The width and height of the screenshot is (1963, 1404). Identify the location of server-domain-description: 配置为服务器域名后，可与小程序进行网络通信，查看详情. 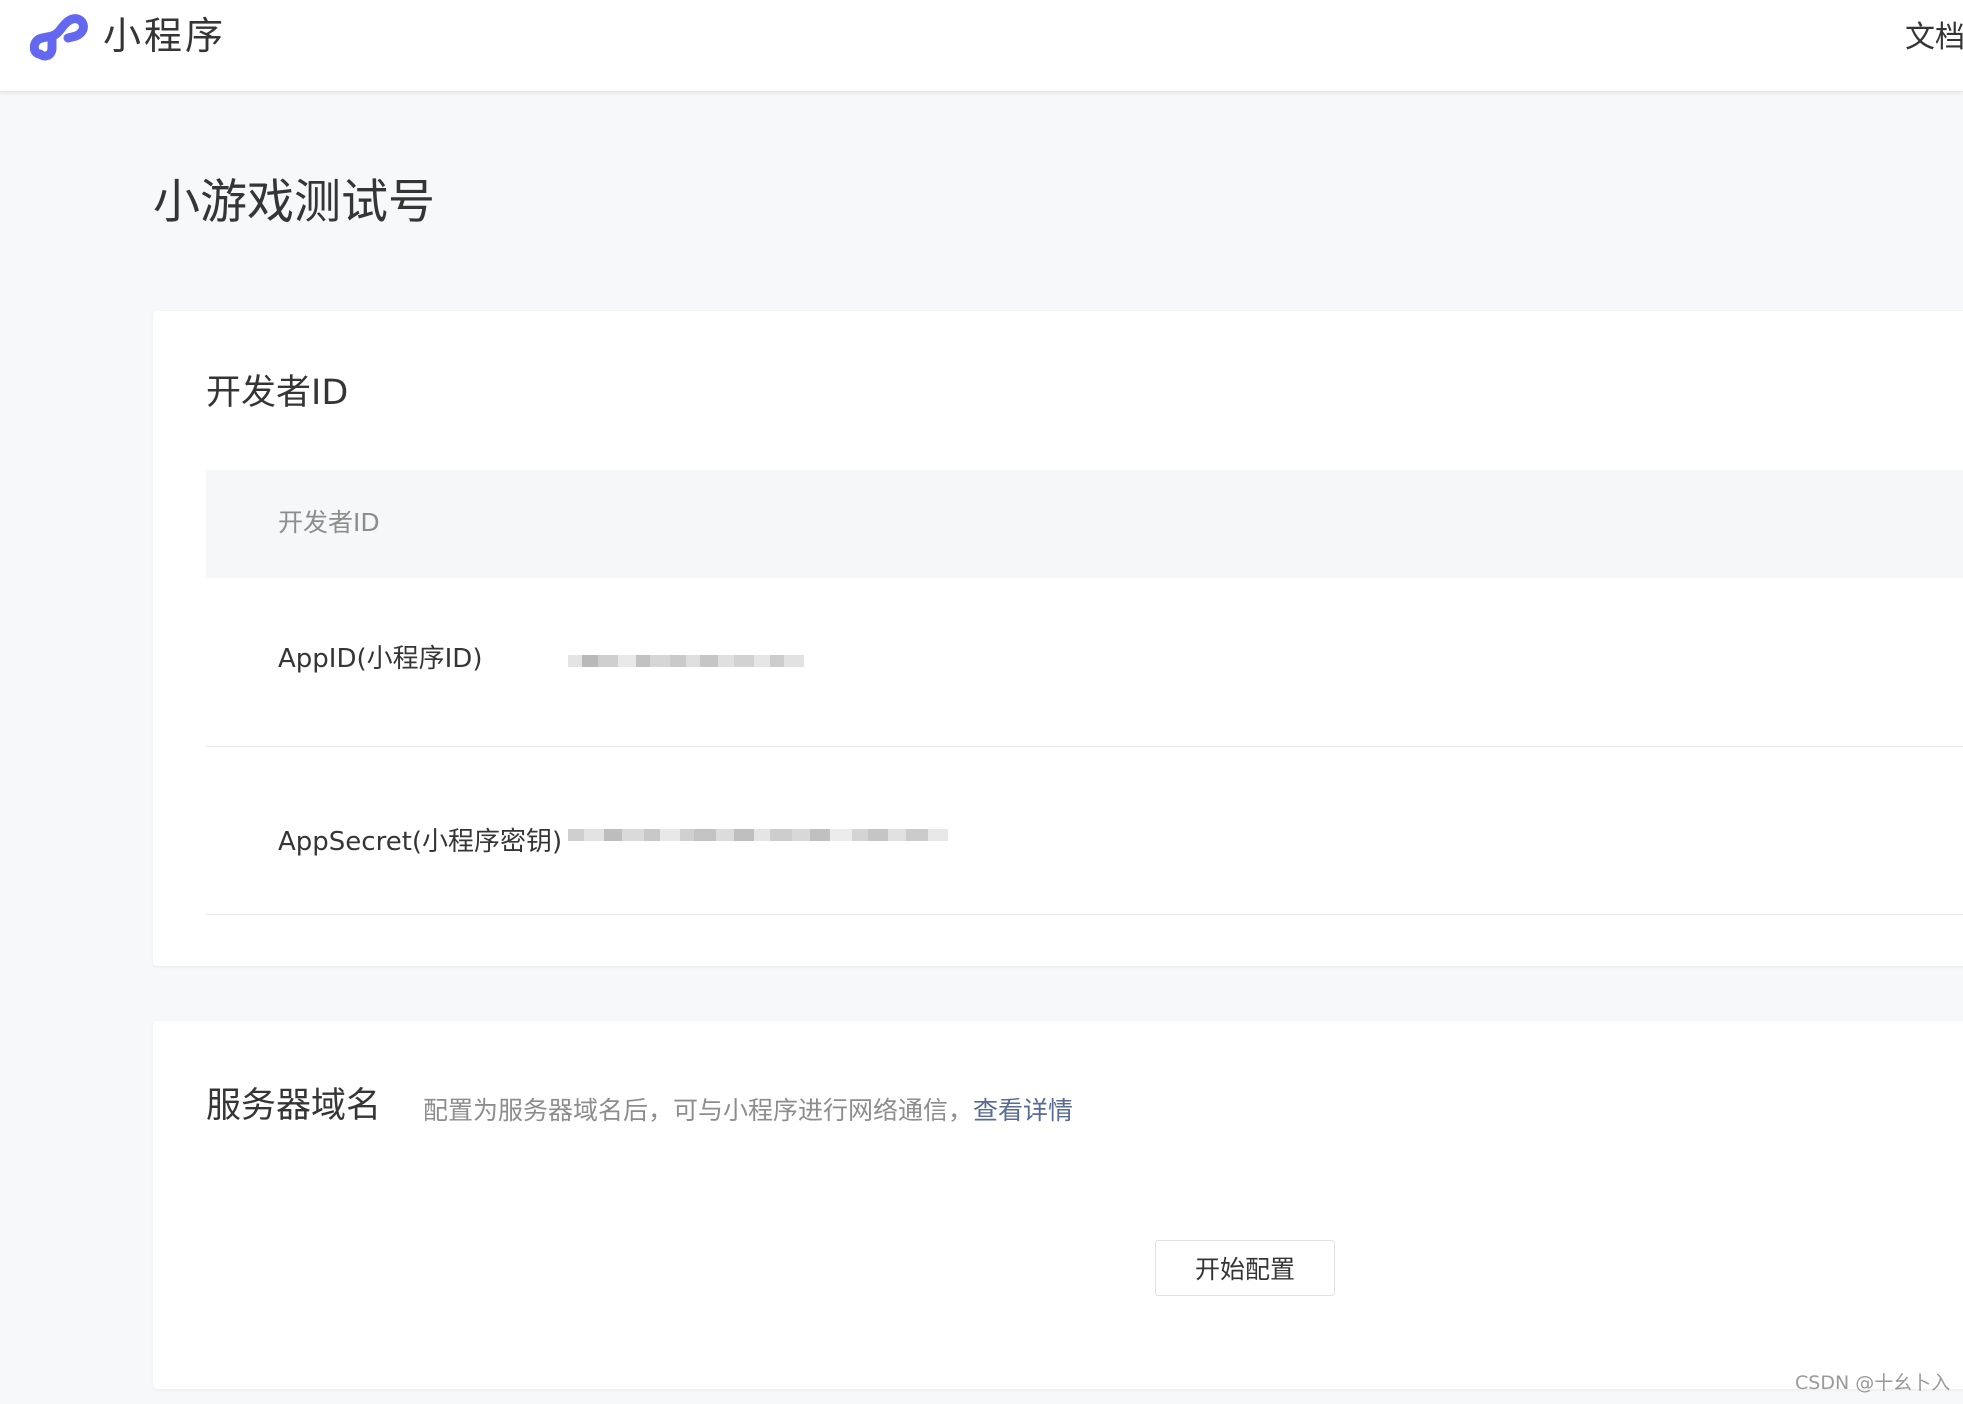
(748, 1111).